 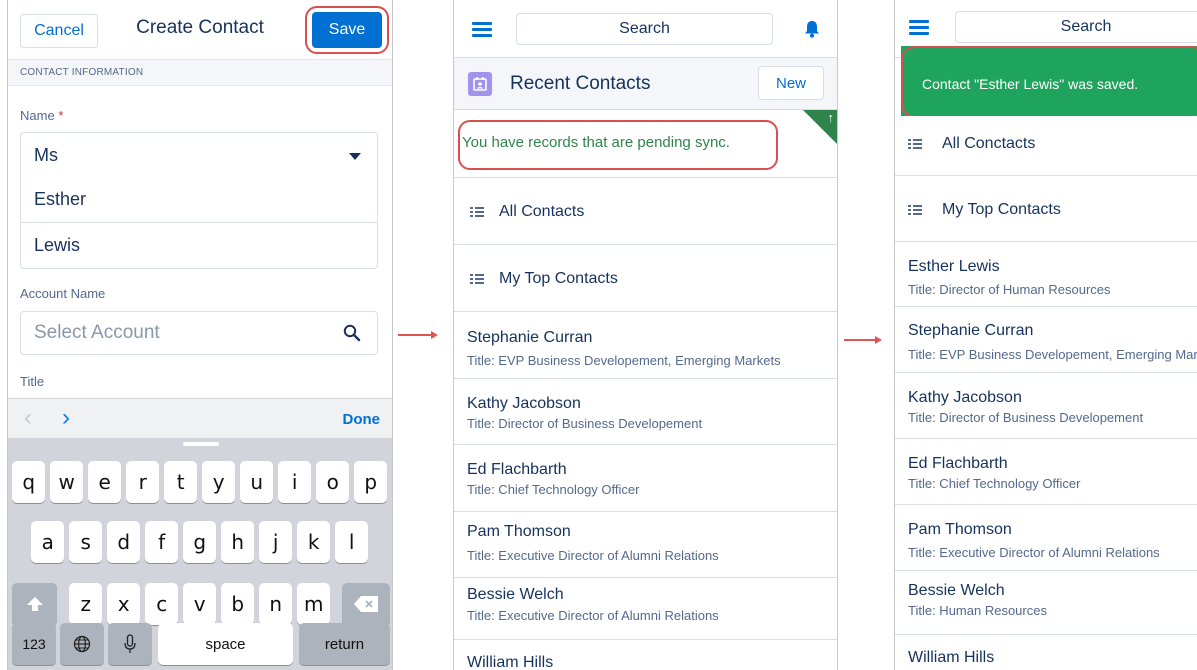 What do you see at coordinates (199, 246) in the screenshot?
I see `last-name-field: Lewis` at bounding box center [199, 246].